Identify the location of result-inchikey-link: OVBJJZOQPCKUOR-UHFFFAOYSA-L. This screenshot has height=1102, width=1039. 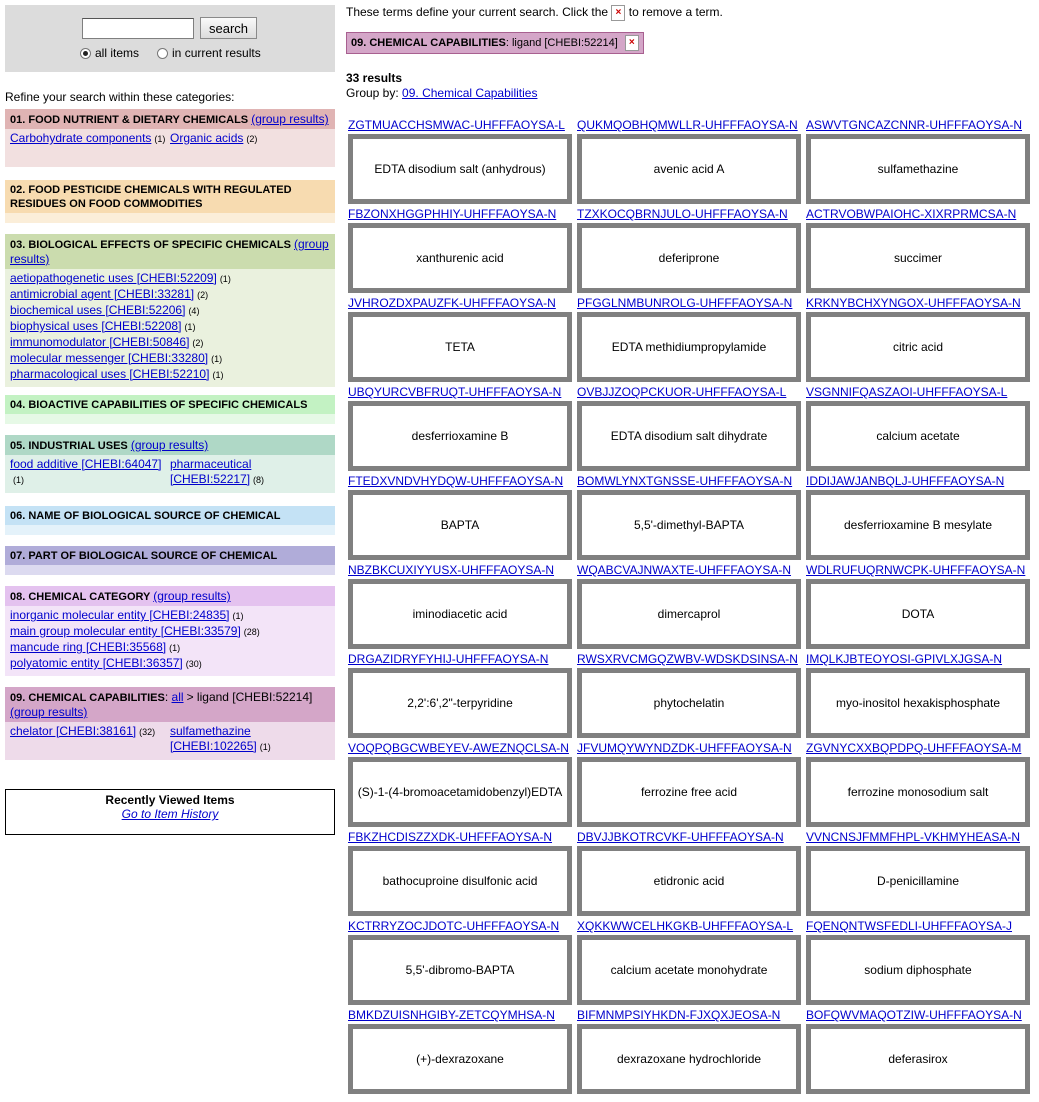
(689, 392).